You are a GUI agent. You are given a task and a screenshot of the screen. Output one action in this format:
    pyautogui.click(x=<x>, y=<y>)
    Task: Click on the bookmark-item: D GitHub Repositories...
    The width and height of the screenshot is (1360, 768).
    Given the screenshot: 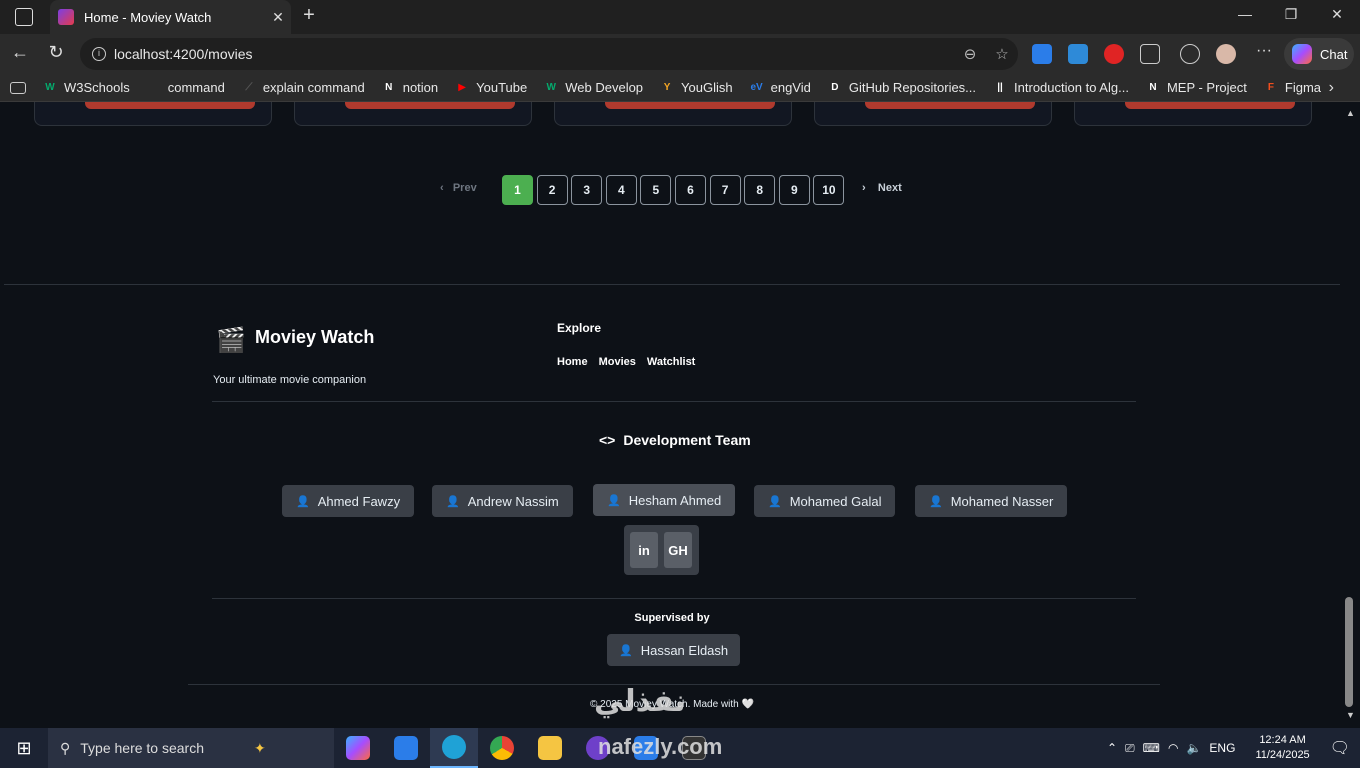 What is the action you would take?
    pyautogui.click(x=901, y=88)
    